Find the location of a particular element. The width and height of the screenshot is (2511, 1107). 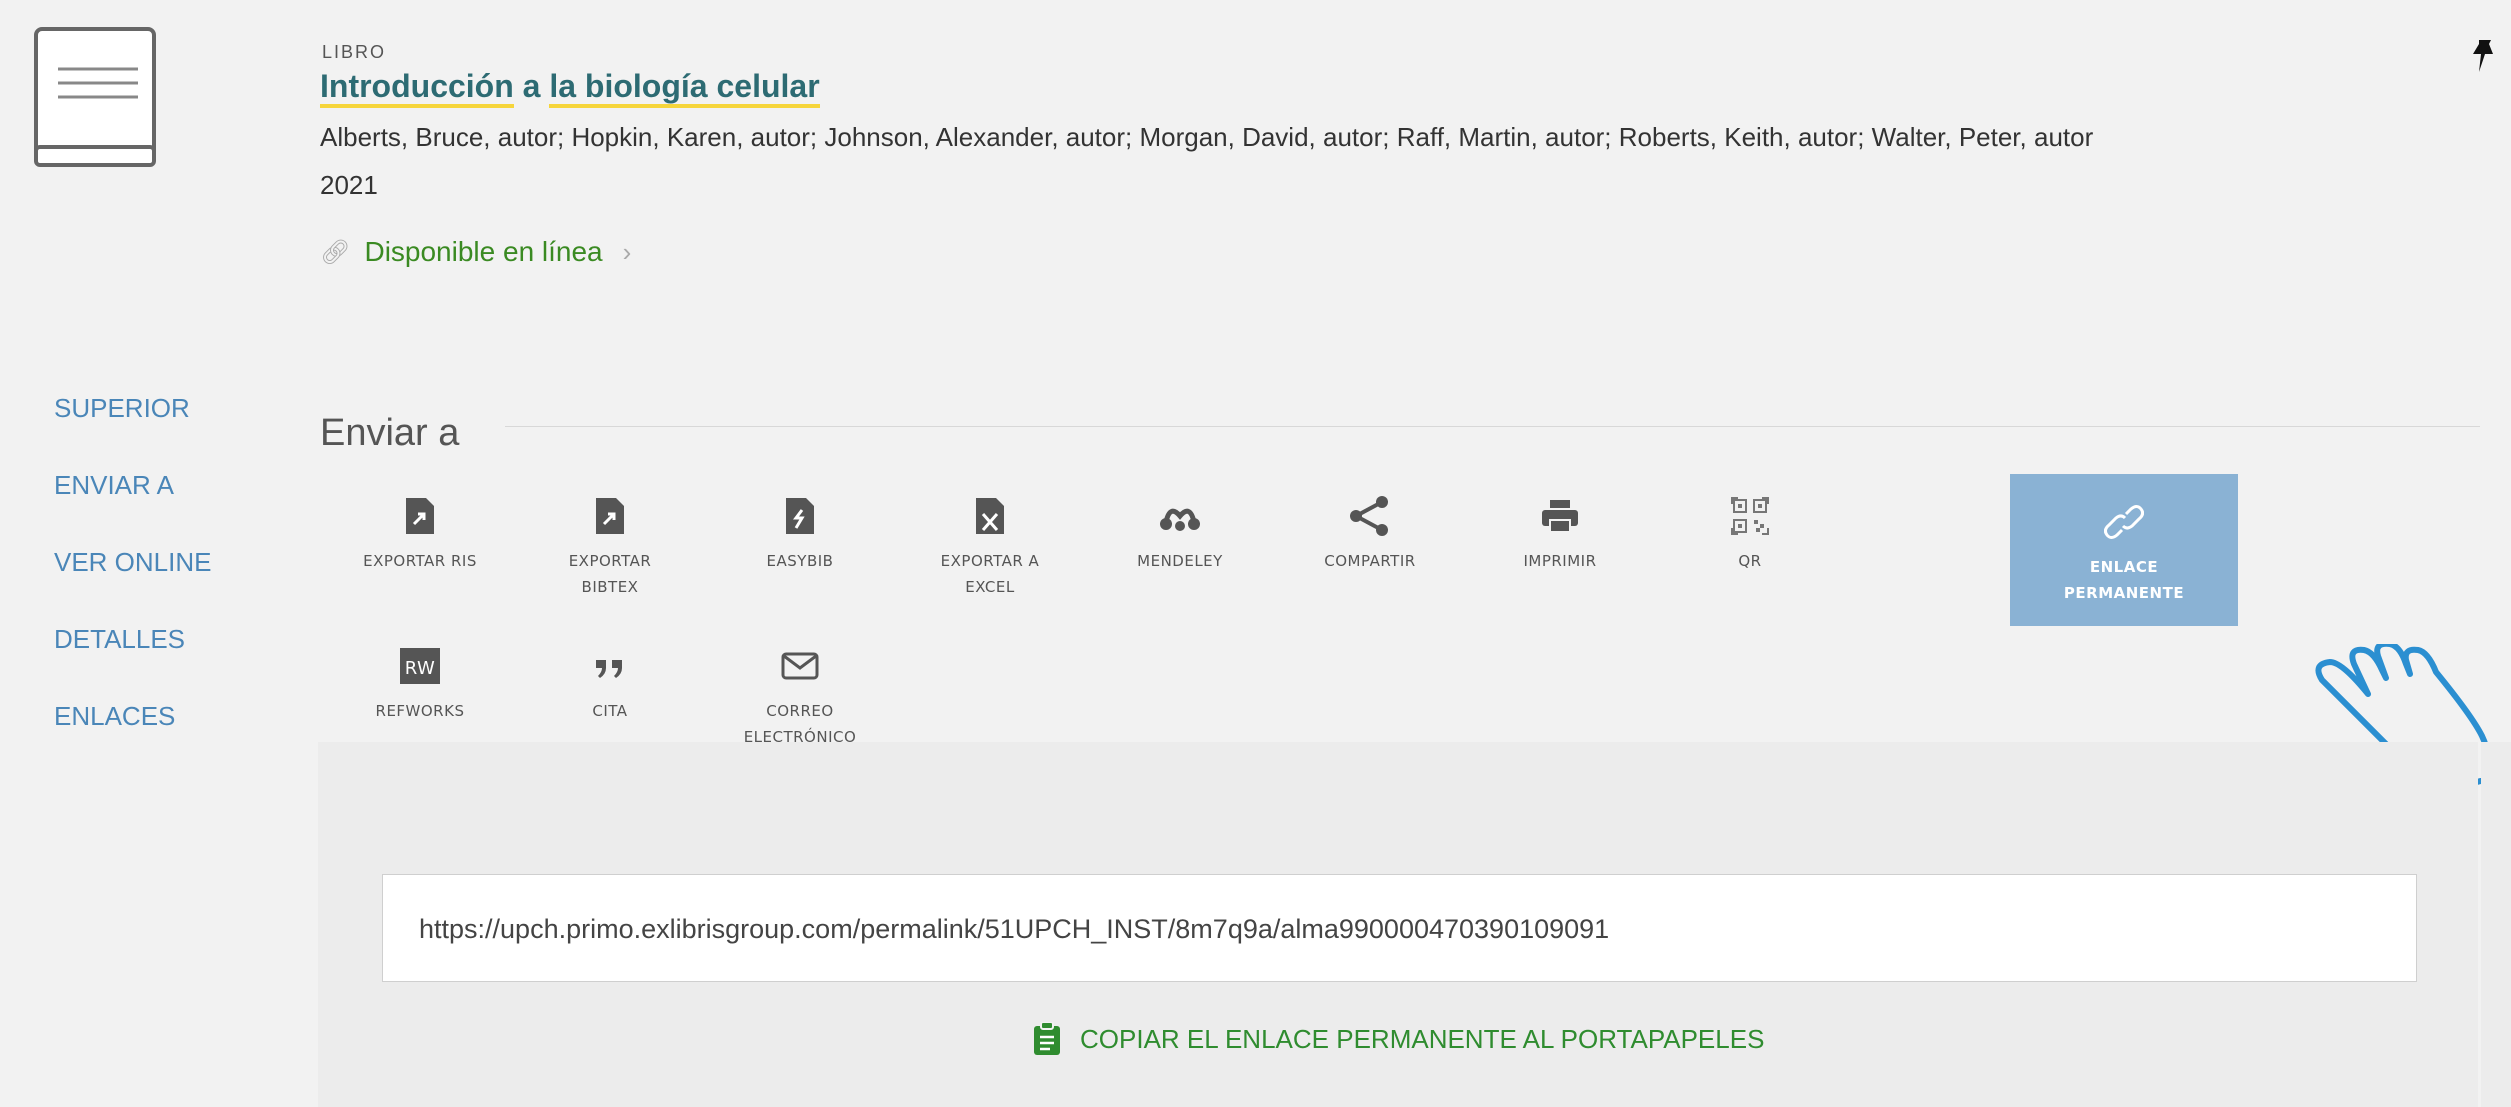

record-type-label: LIBRO is located at coordinates (354, 52).